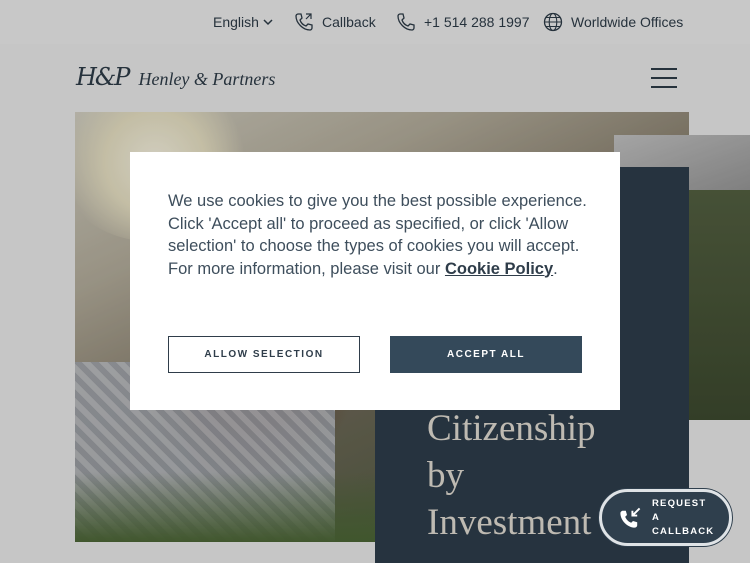 This screenshot has height=563, width=750. I want to click on request-callback-button: REQUEST A CALLBACK, so click(665, 517).